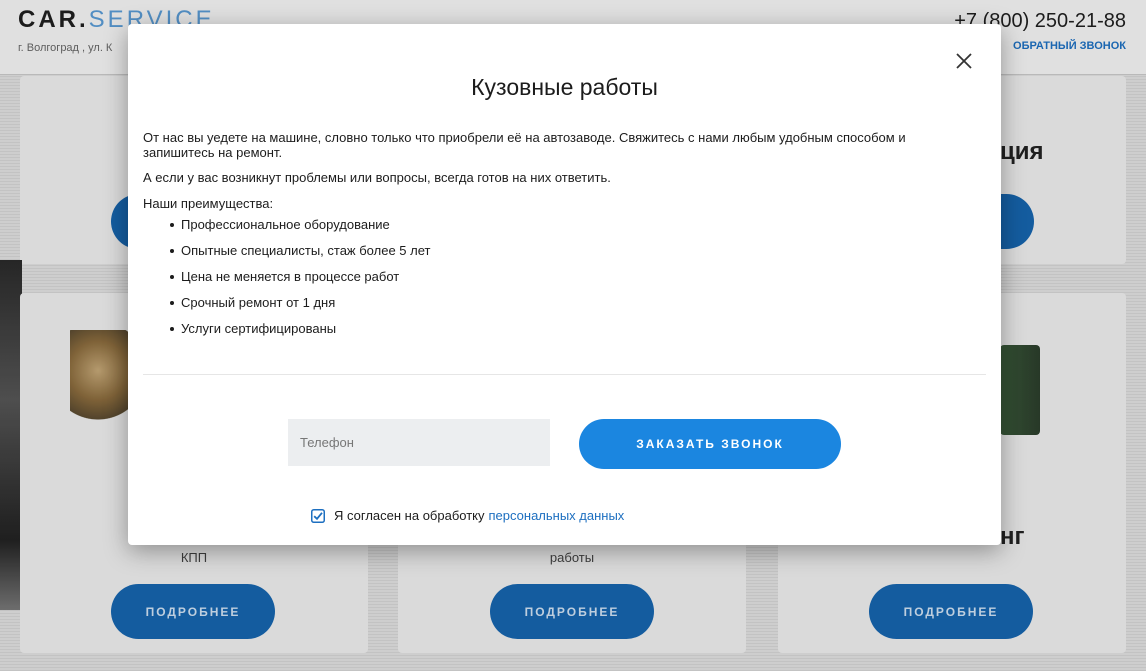 This screenshot has width=1146, height=671. Describe the element at coordinates (564, 374) in the screenshot. I see `modal-divider` at that location.